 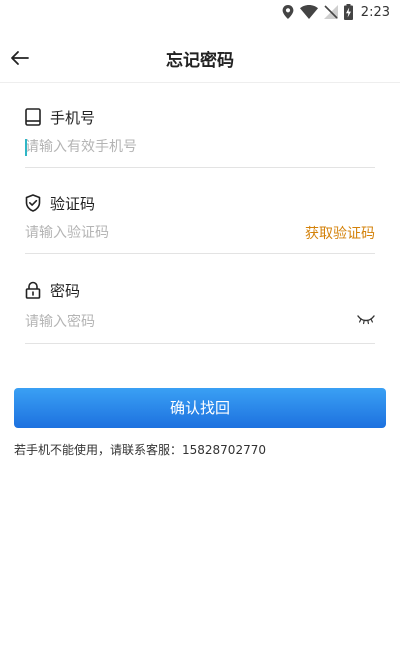 I want to click on code-field: 验证码 获取验证码, so click(x=200, y=223).